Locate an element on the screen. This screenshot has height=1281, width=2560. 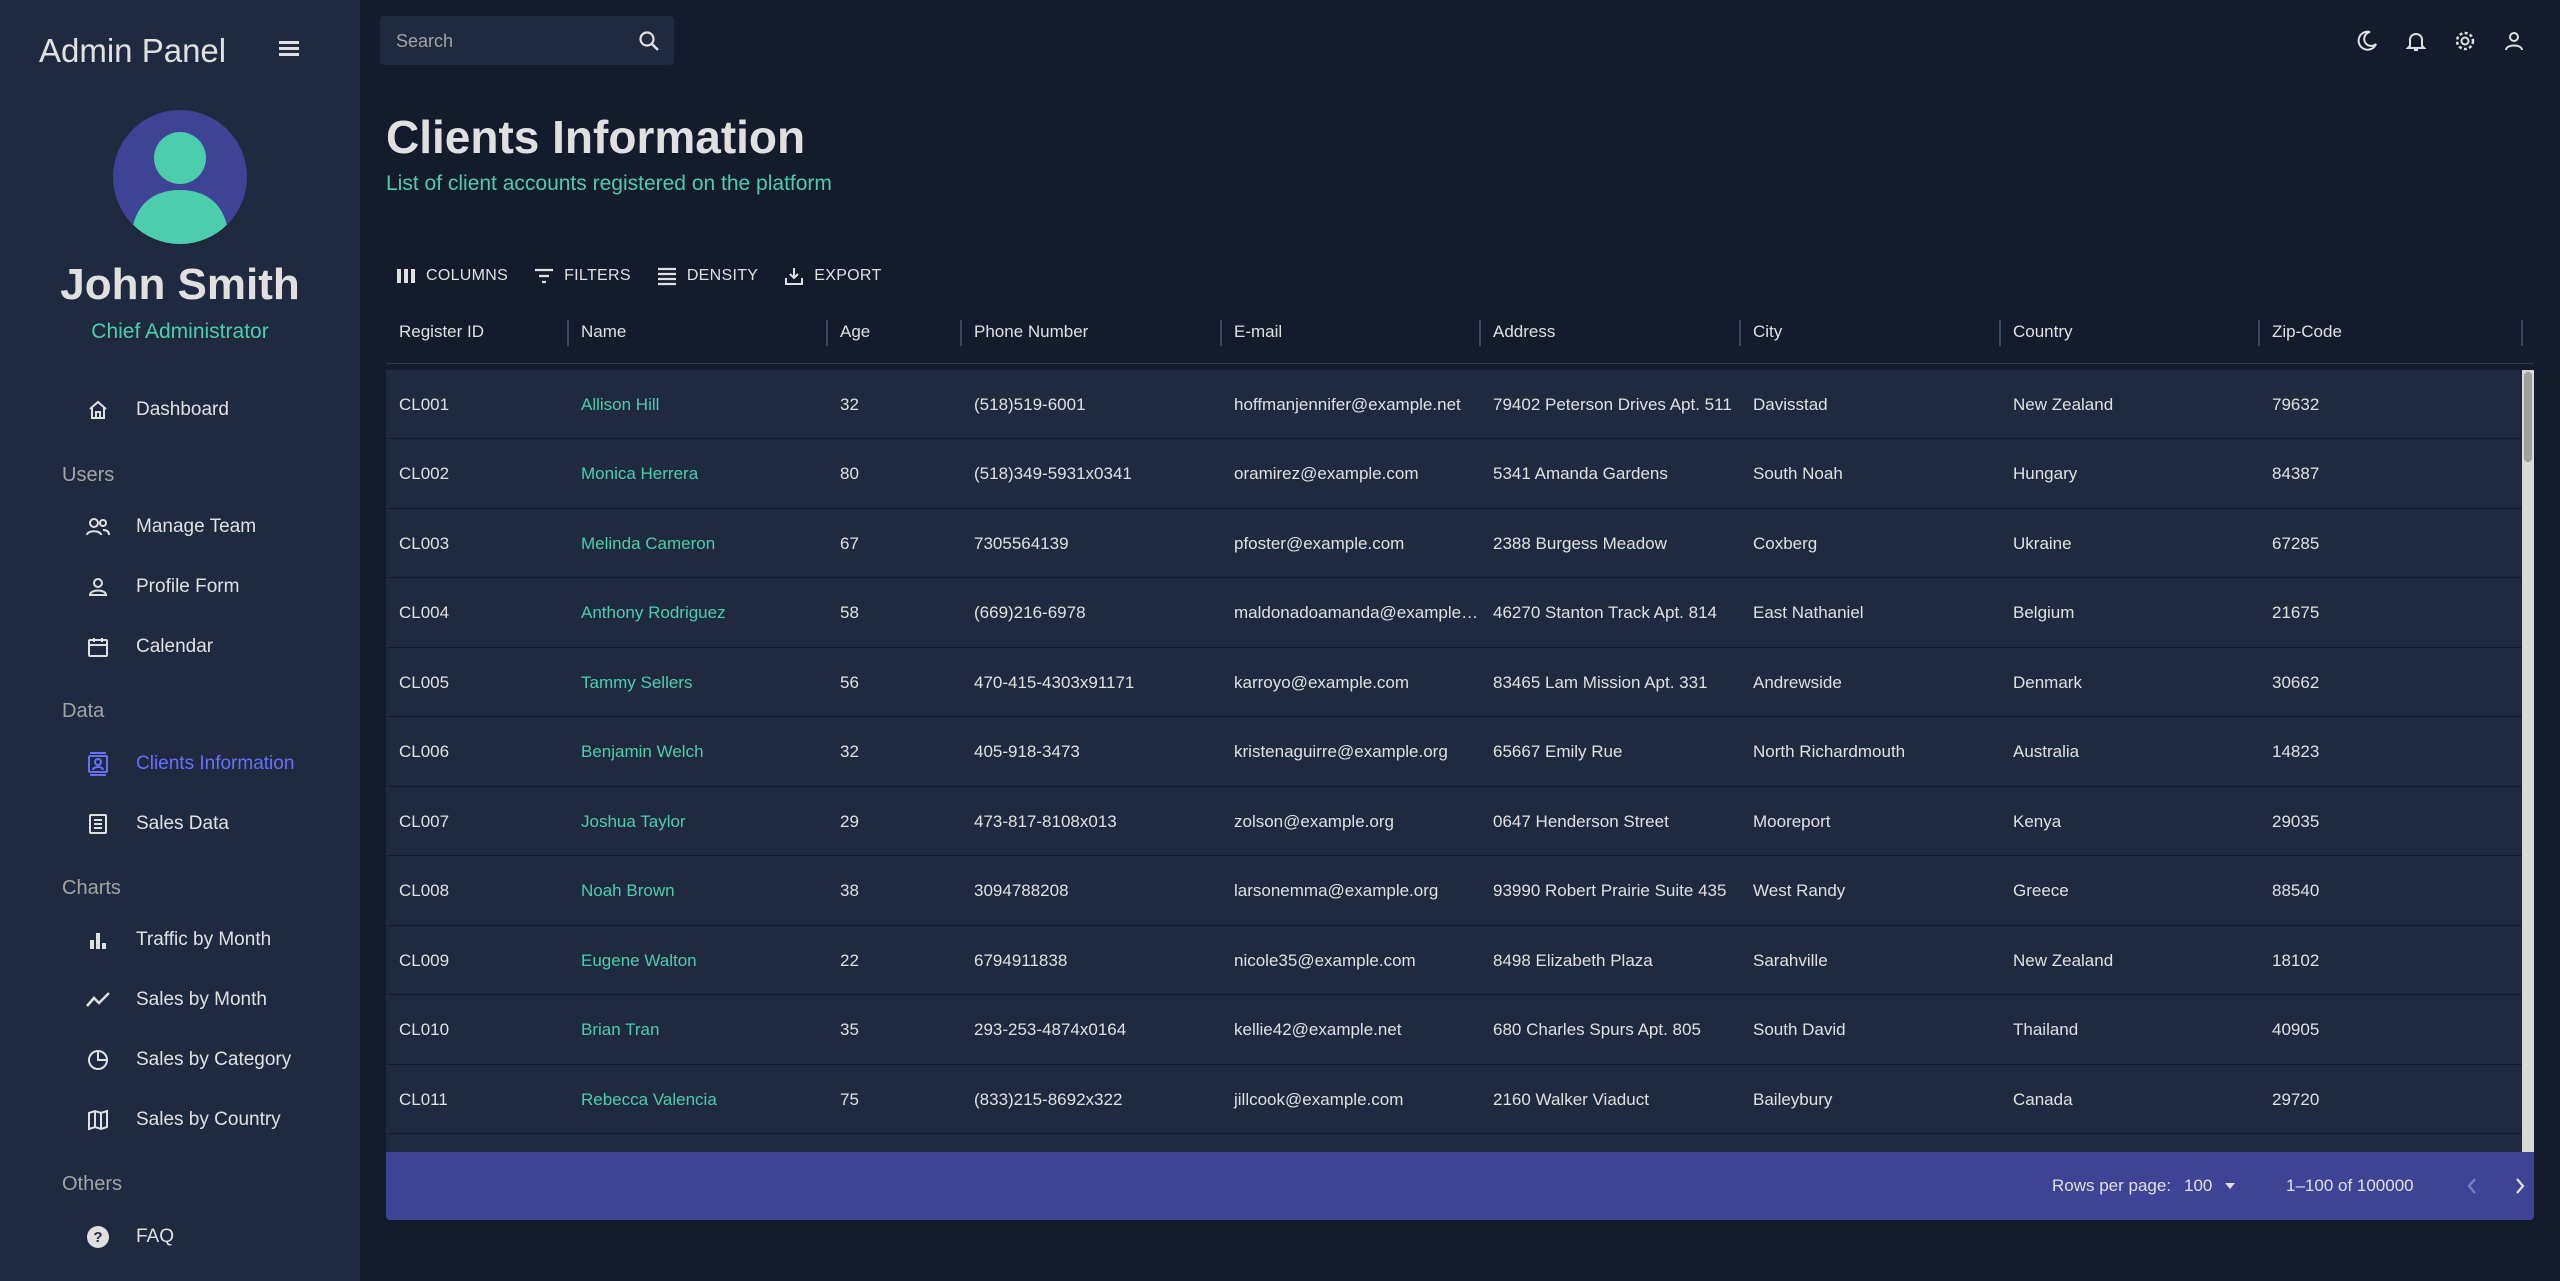
cell-address: 2388 Burgess Meadow is located at coordinates (1580, 543).